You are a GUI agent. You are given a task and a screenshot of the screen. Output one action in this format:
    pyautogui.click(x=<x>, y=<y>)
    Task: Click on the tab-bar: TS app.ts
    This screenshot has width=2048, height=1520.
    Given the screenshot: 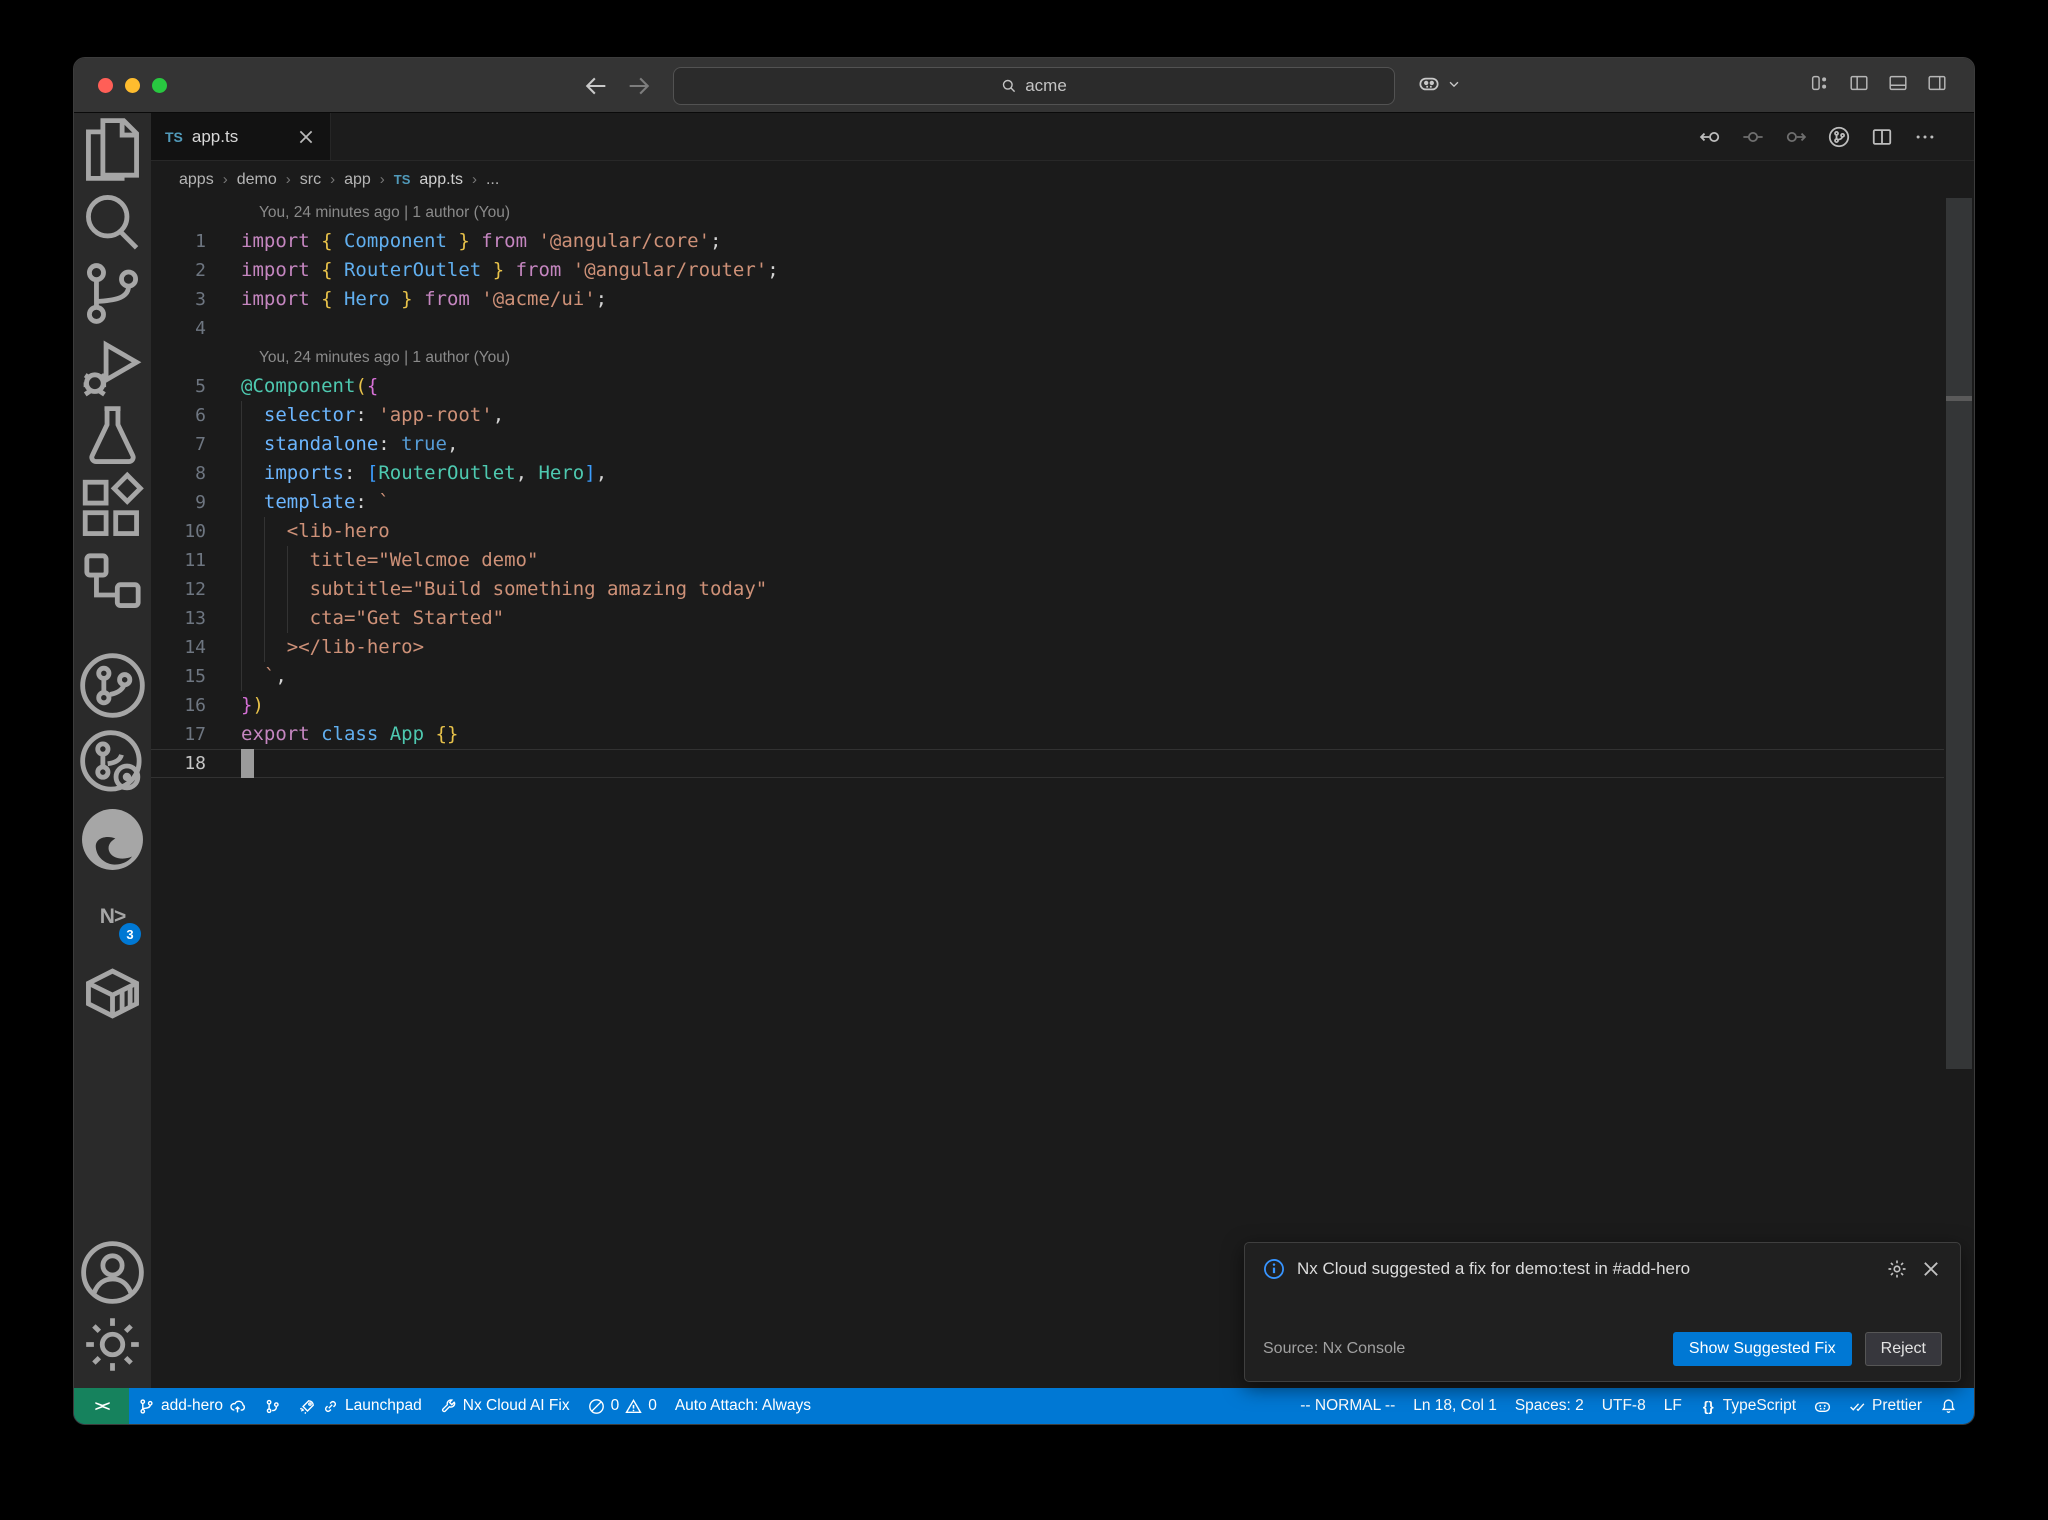 What is the action you would take?
    pyautogui.click(x=1062, y=137)
    